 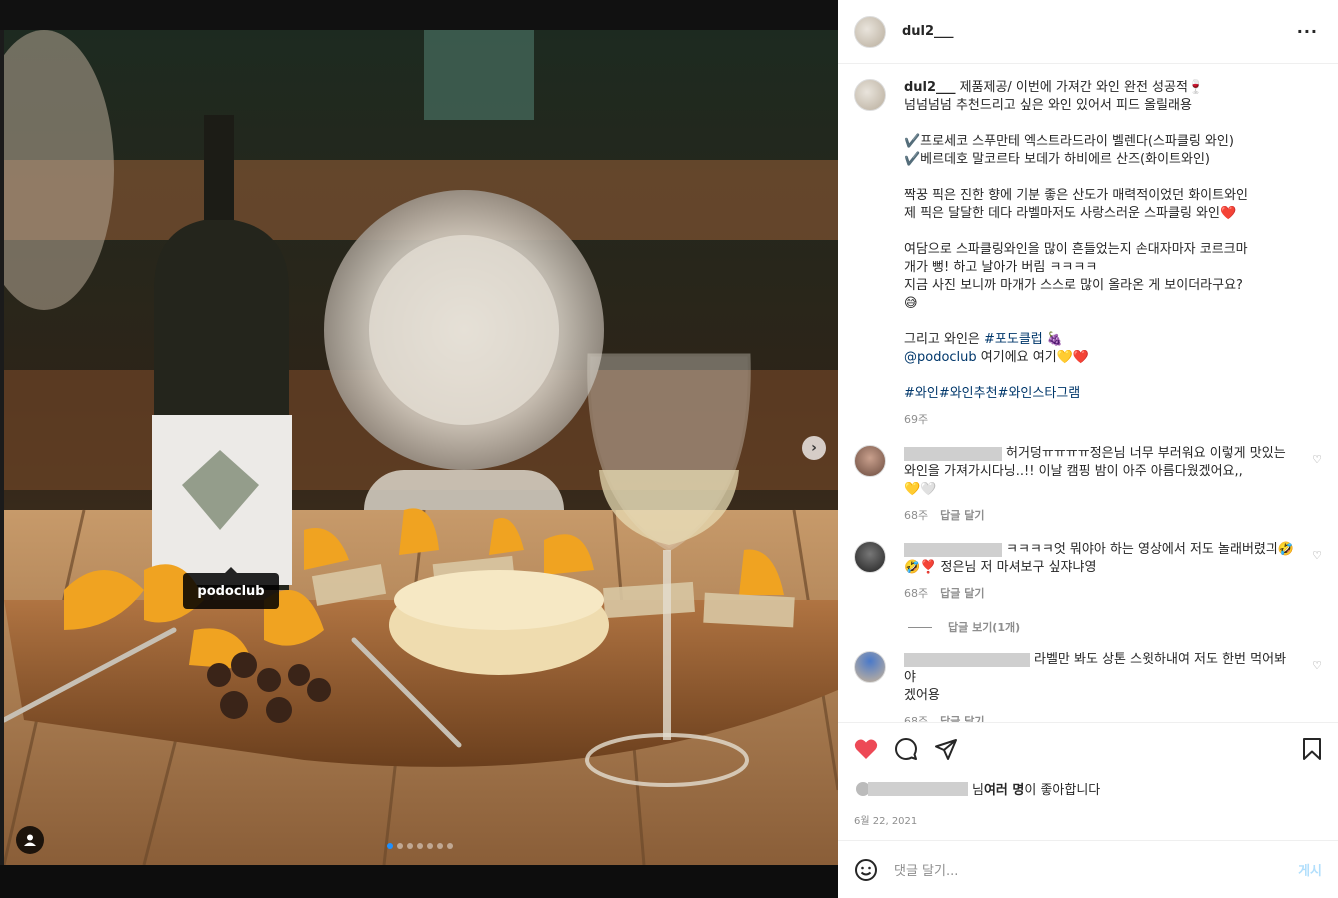 What do you see at coordinates (930, 87) in the screenshot?
I see `caption-username: dul2___` at bounding box center [930, 87].